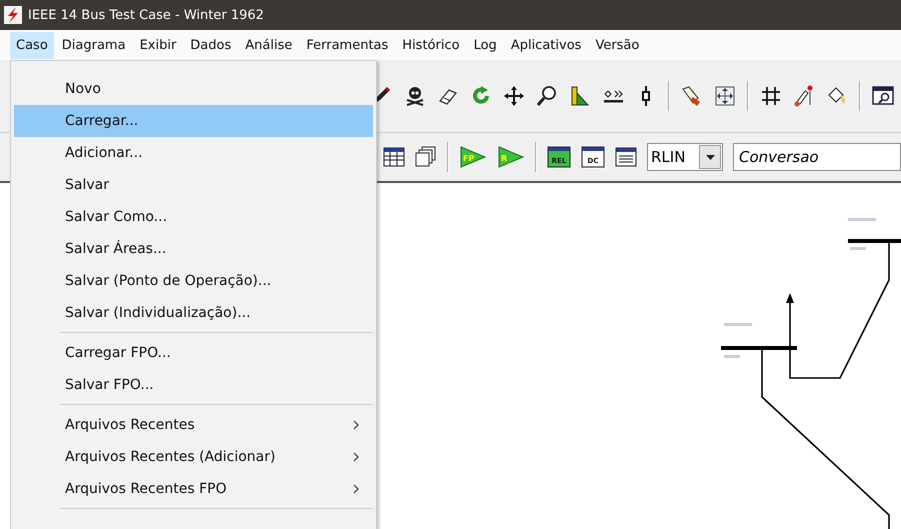 The width and height of the screenshot is (901, 529). What do you see at coordinates (617, 45) in the screenshot?
I see `menu-item: Versão` at bounding box center [617, 45].